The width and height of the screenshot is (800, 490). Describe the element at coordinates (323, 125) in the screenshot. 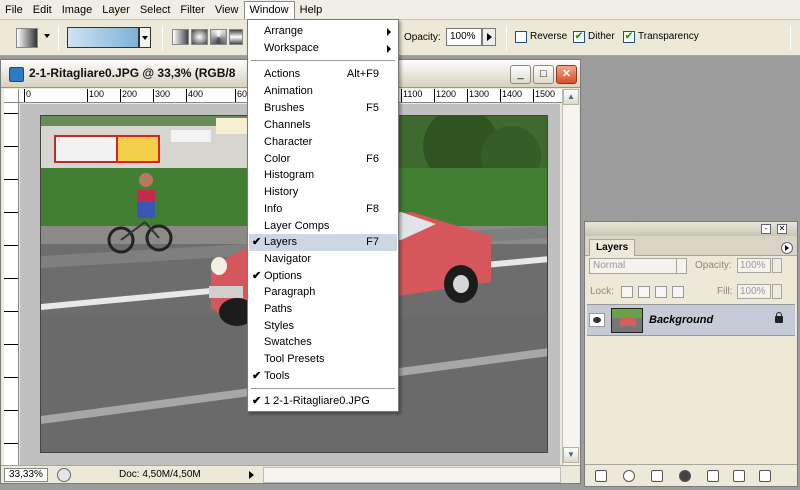

I see `menu-item-channels: Channels` at that location.